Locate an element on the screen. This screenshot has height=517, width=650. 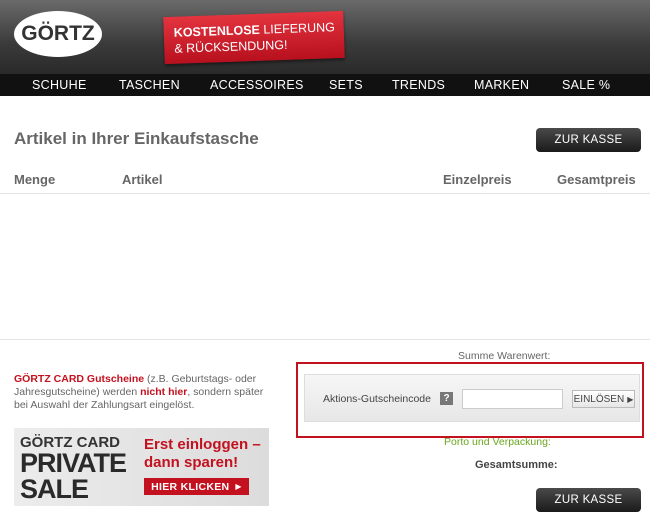
help-icon: ? is located at coordinates (446, 398).